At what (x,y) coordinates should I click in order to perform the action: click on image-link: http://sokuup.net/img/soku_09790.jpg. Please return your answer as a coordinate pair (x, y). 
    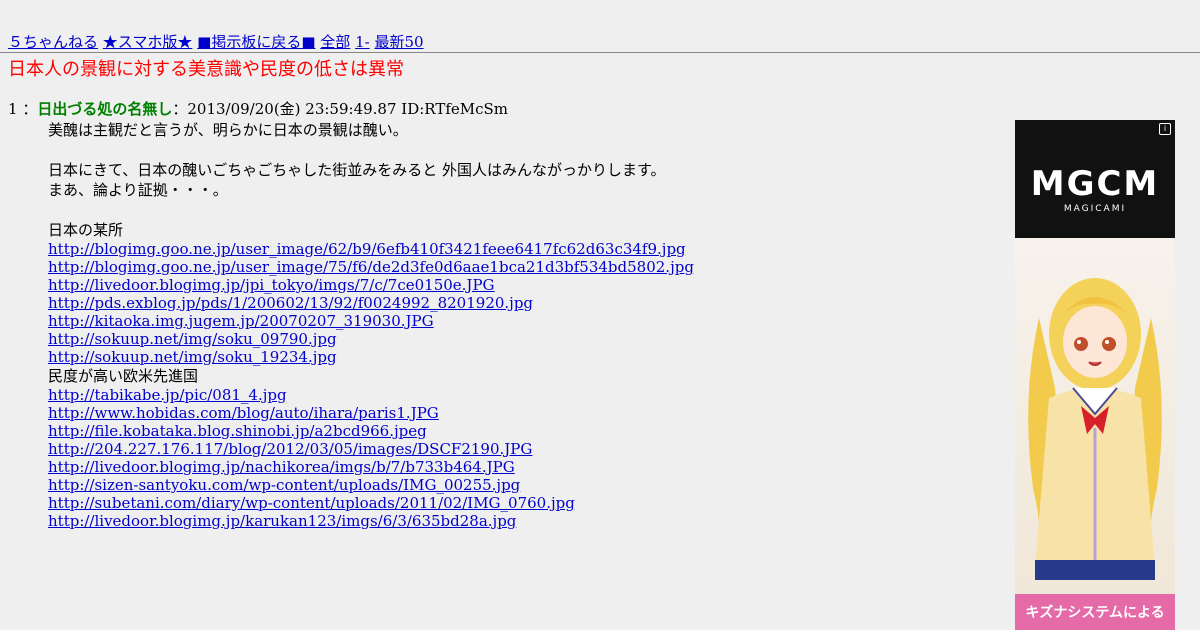
    Looking at the image, I should click on (518, 339).